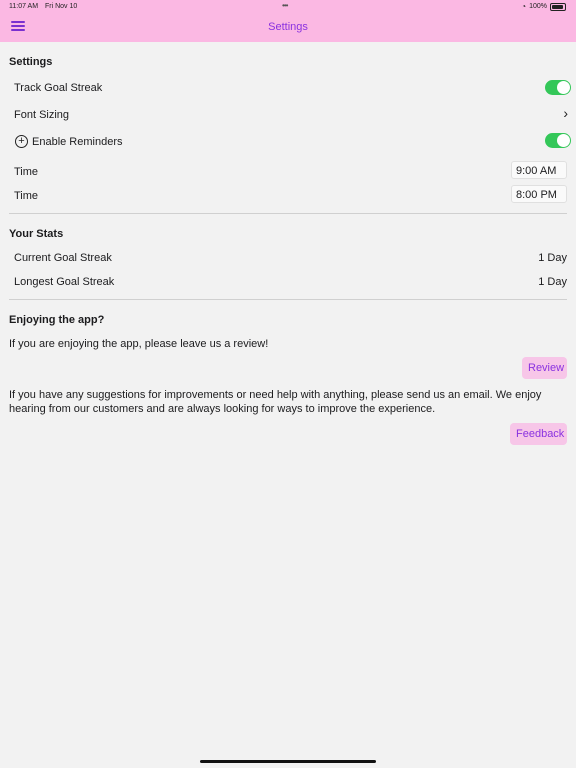 The height and width of the screenshot is (768, 576). I want to click on settings-section-title: Settings, so click(31, 62).